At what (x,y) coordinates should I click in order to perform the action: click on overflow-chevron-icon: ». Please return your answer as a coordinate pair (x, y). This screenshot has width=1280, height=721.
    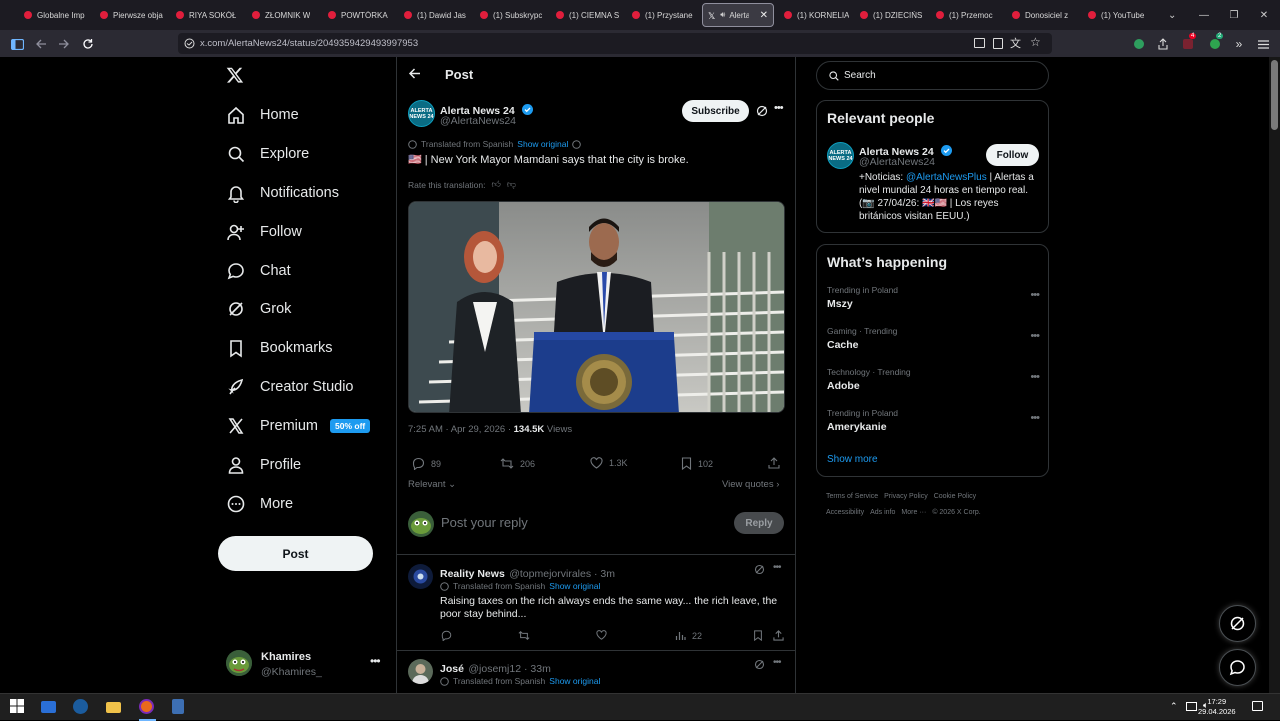
    Looking at the image, I should click on (1239, 44).